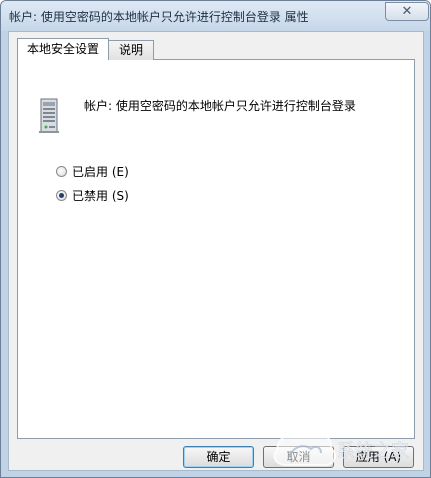  What do you see at coordinates (298, 457) in the screenshot?
I see `cancel-button: 取消` at bounding box center [298, 457].